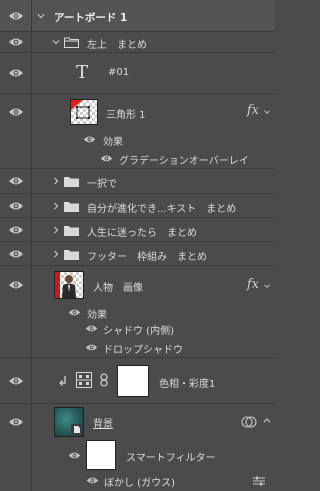 The width and height of the screenshot is (320, 491). What do you see at coordinates (143, 350) in the screenshot?
I see `effect-name: ドロップシャドウ` at bounding box center [143, 350].